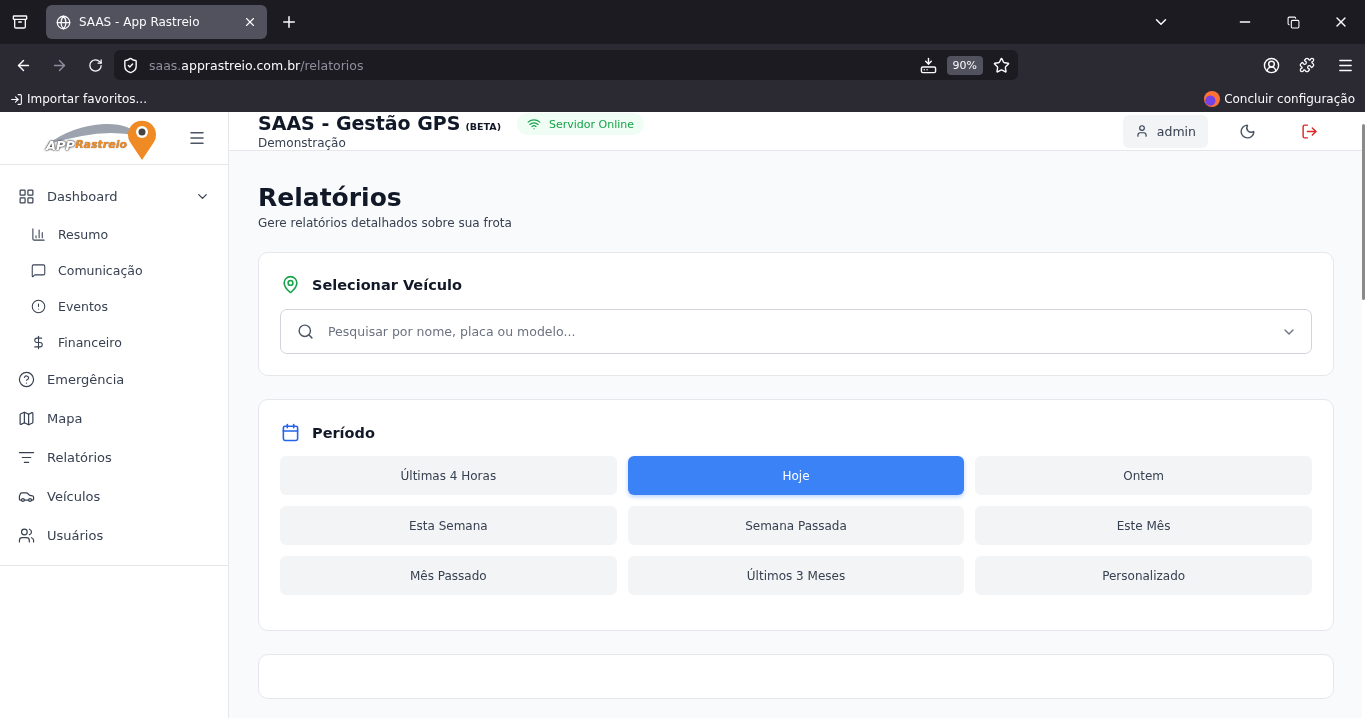 Image resolution: width=1365 pixels, height=718 pixels. What do you see at coordinates (796, 475) in the screenshot?
I see `period-option: Hoje` at bounding box center [796, 475].